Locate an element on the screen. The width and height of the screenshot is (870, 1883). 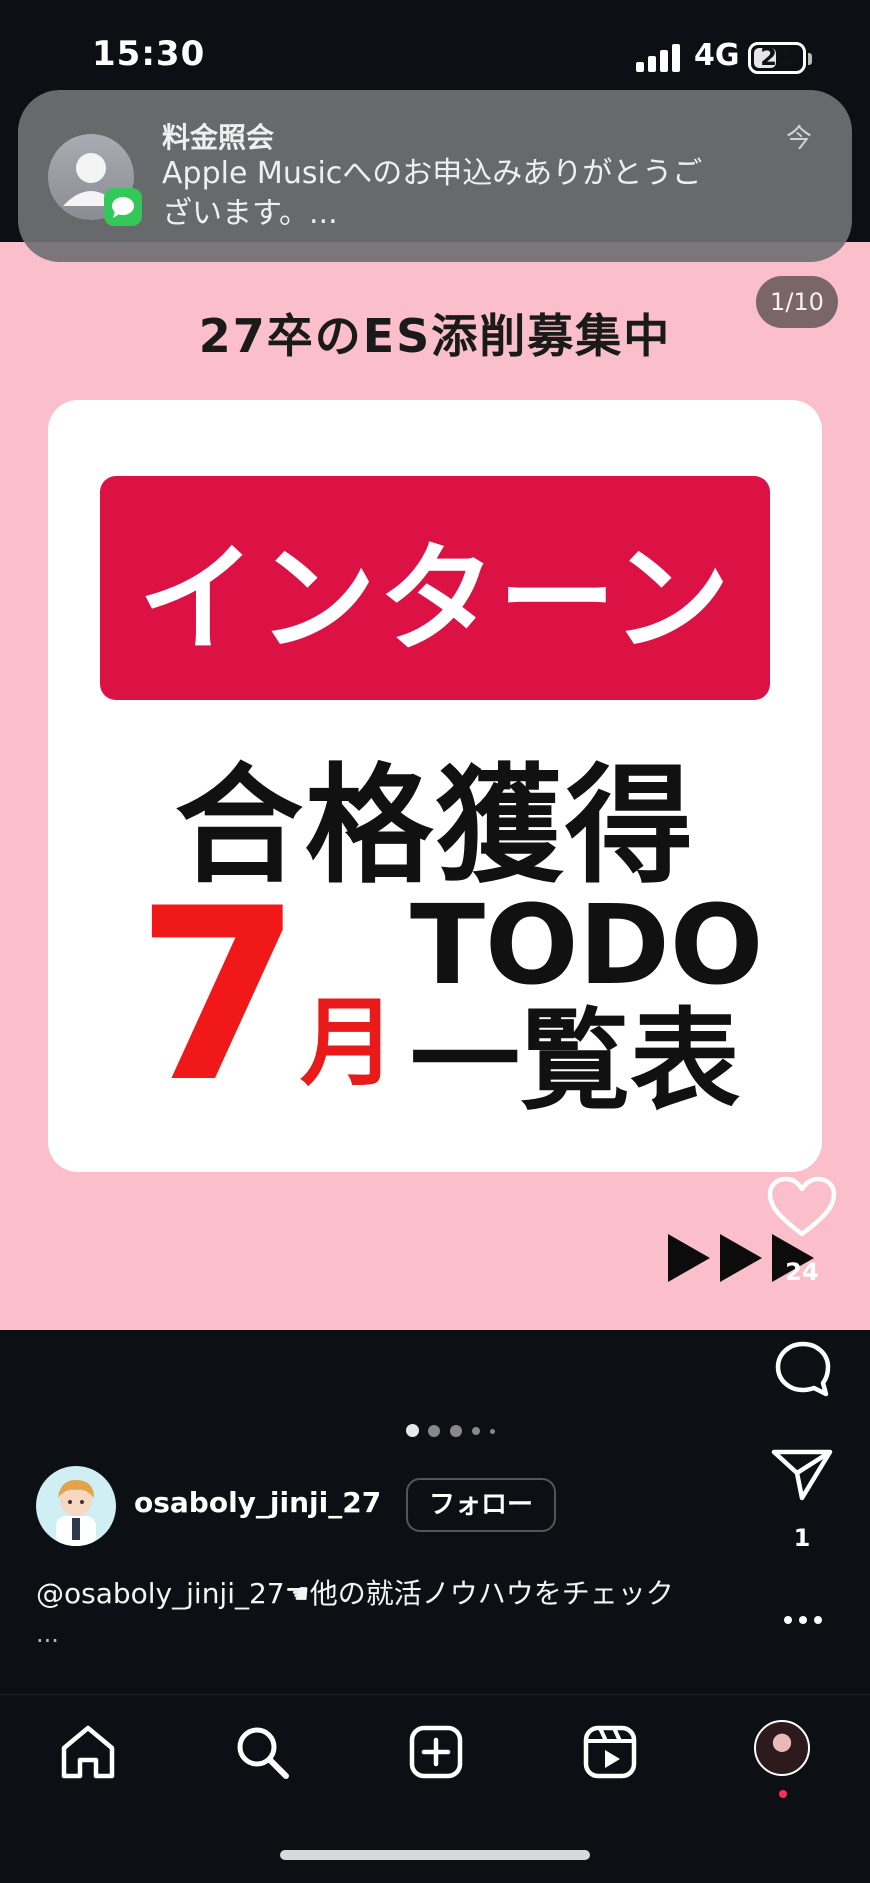
like-count: 24 is located at coordinates (802, 1272).